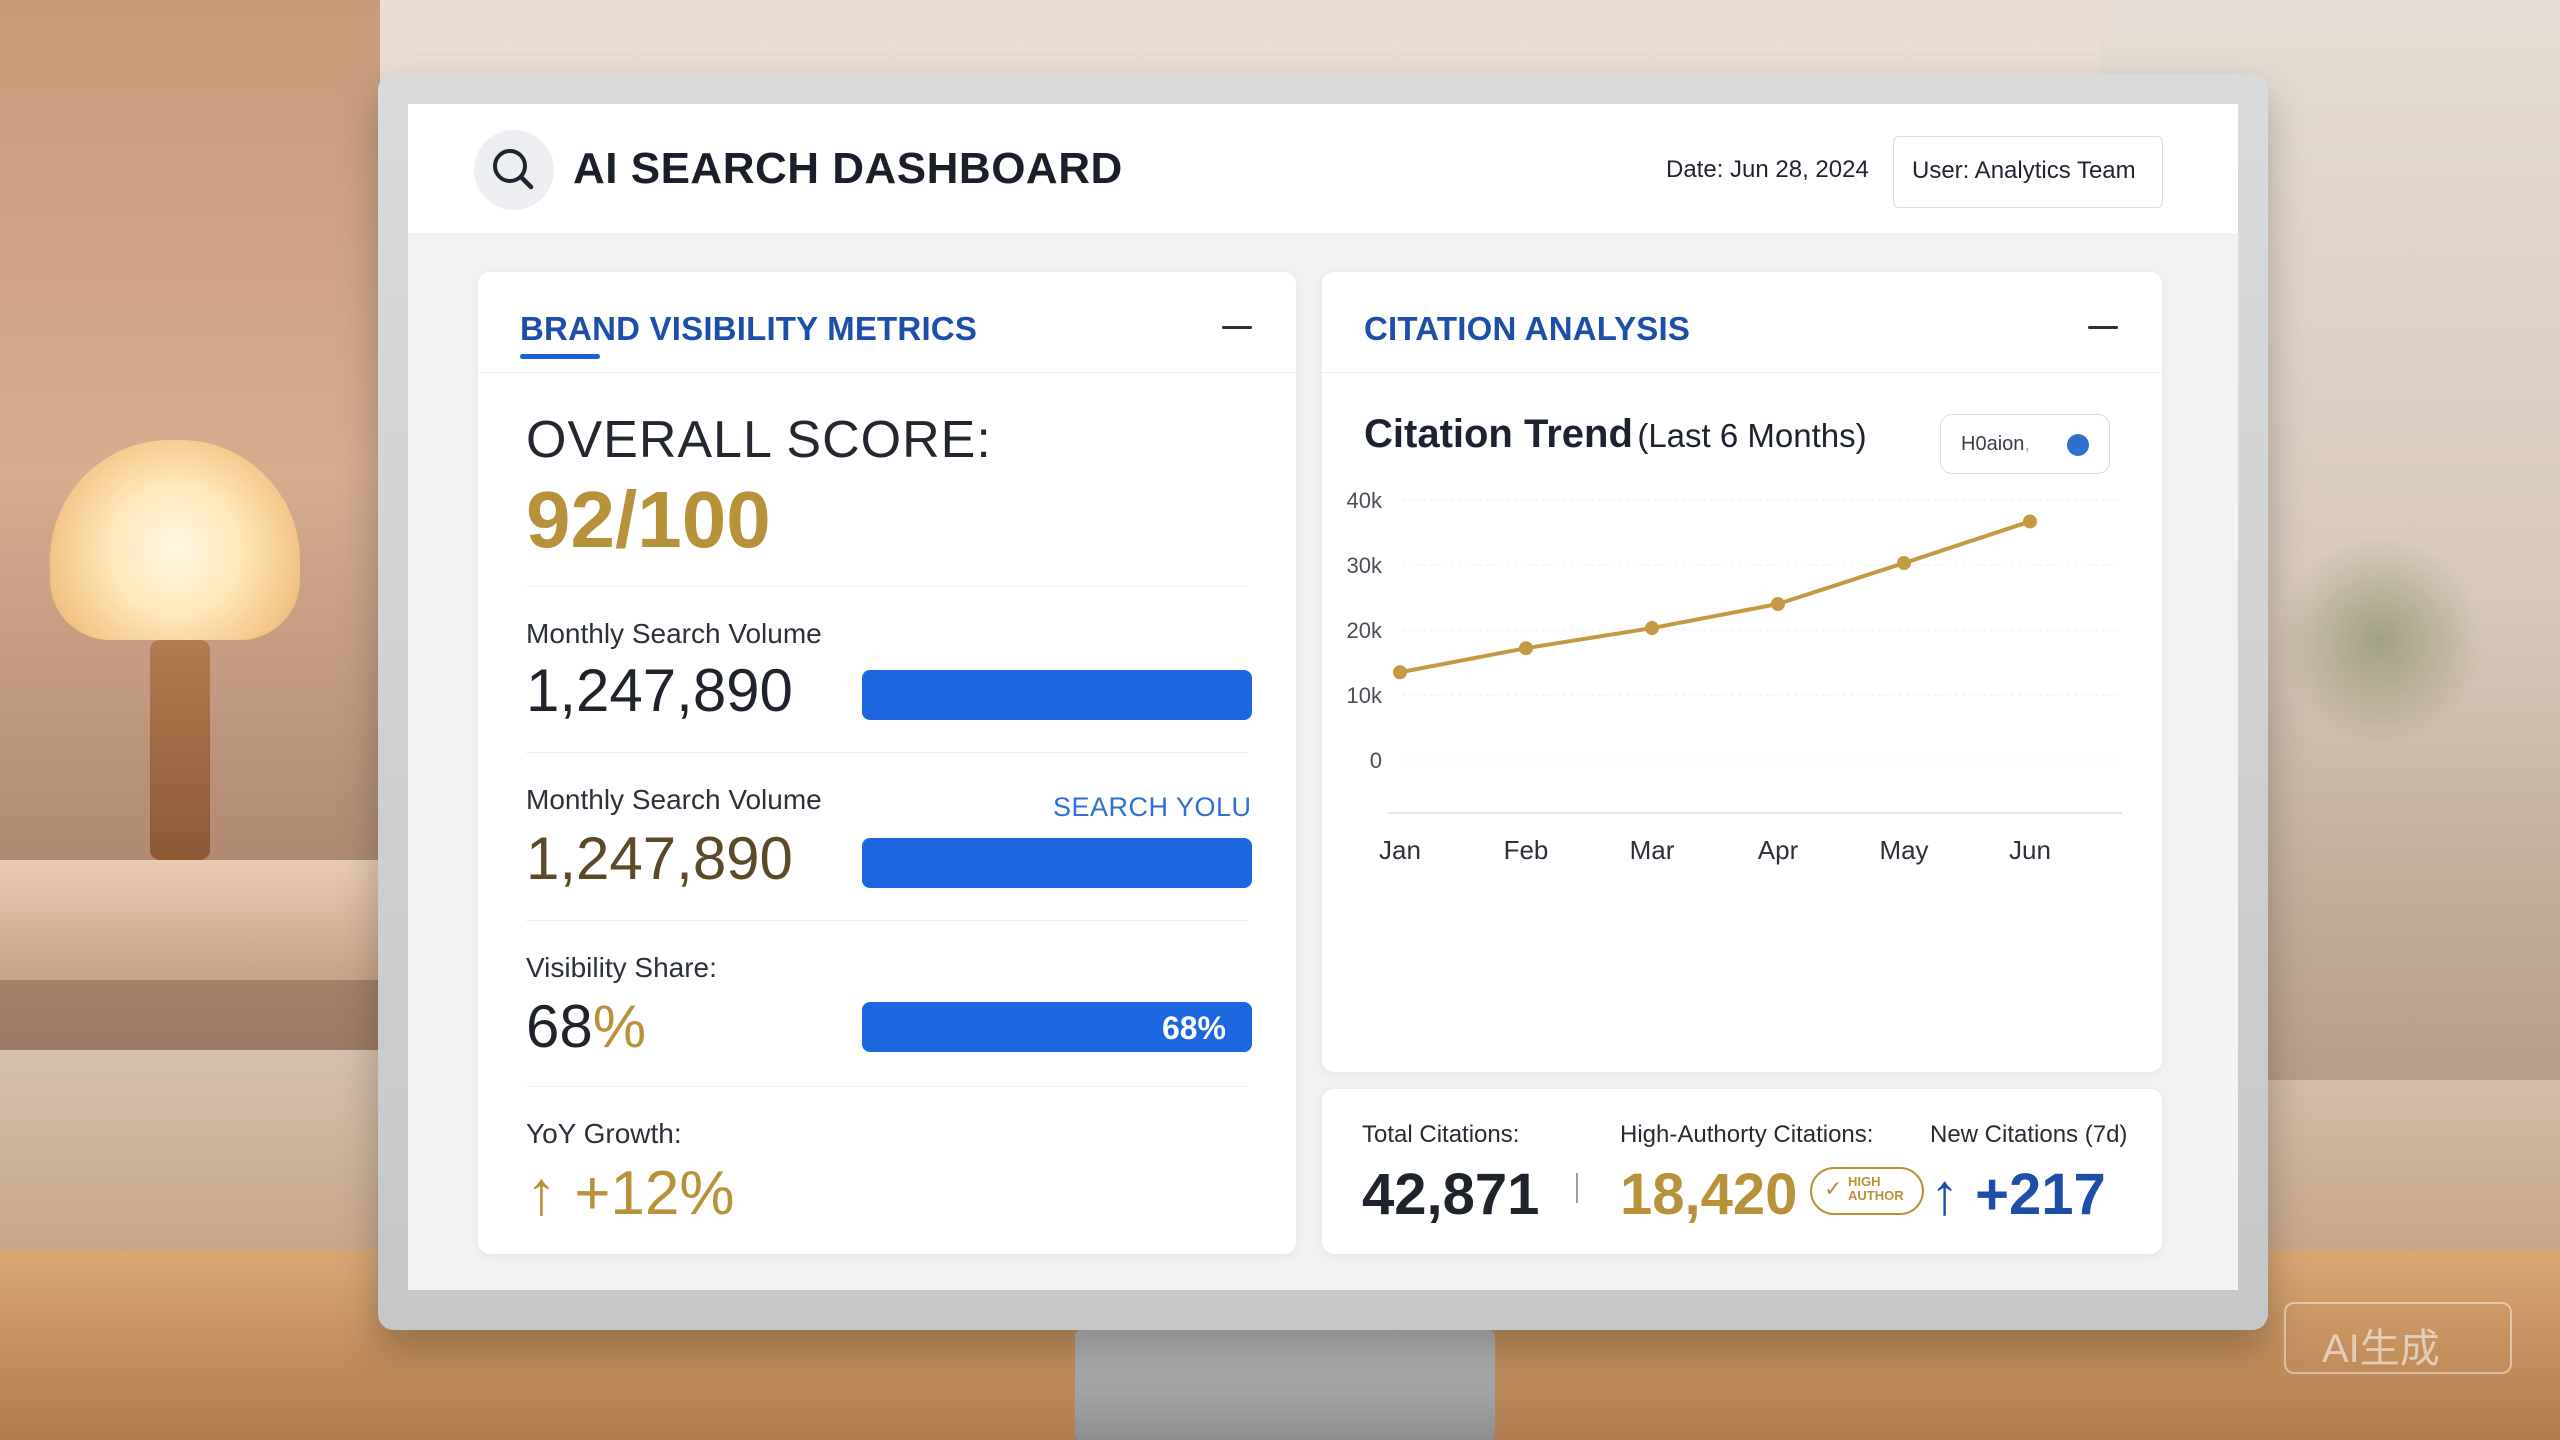 This screenshot has width=2560, height=1440. I want to click on y-tick-label: 0, so click(1376, 760).